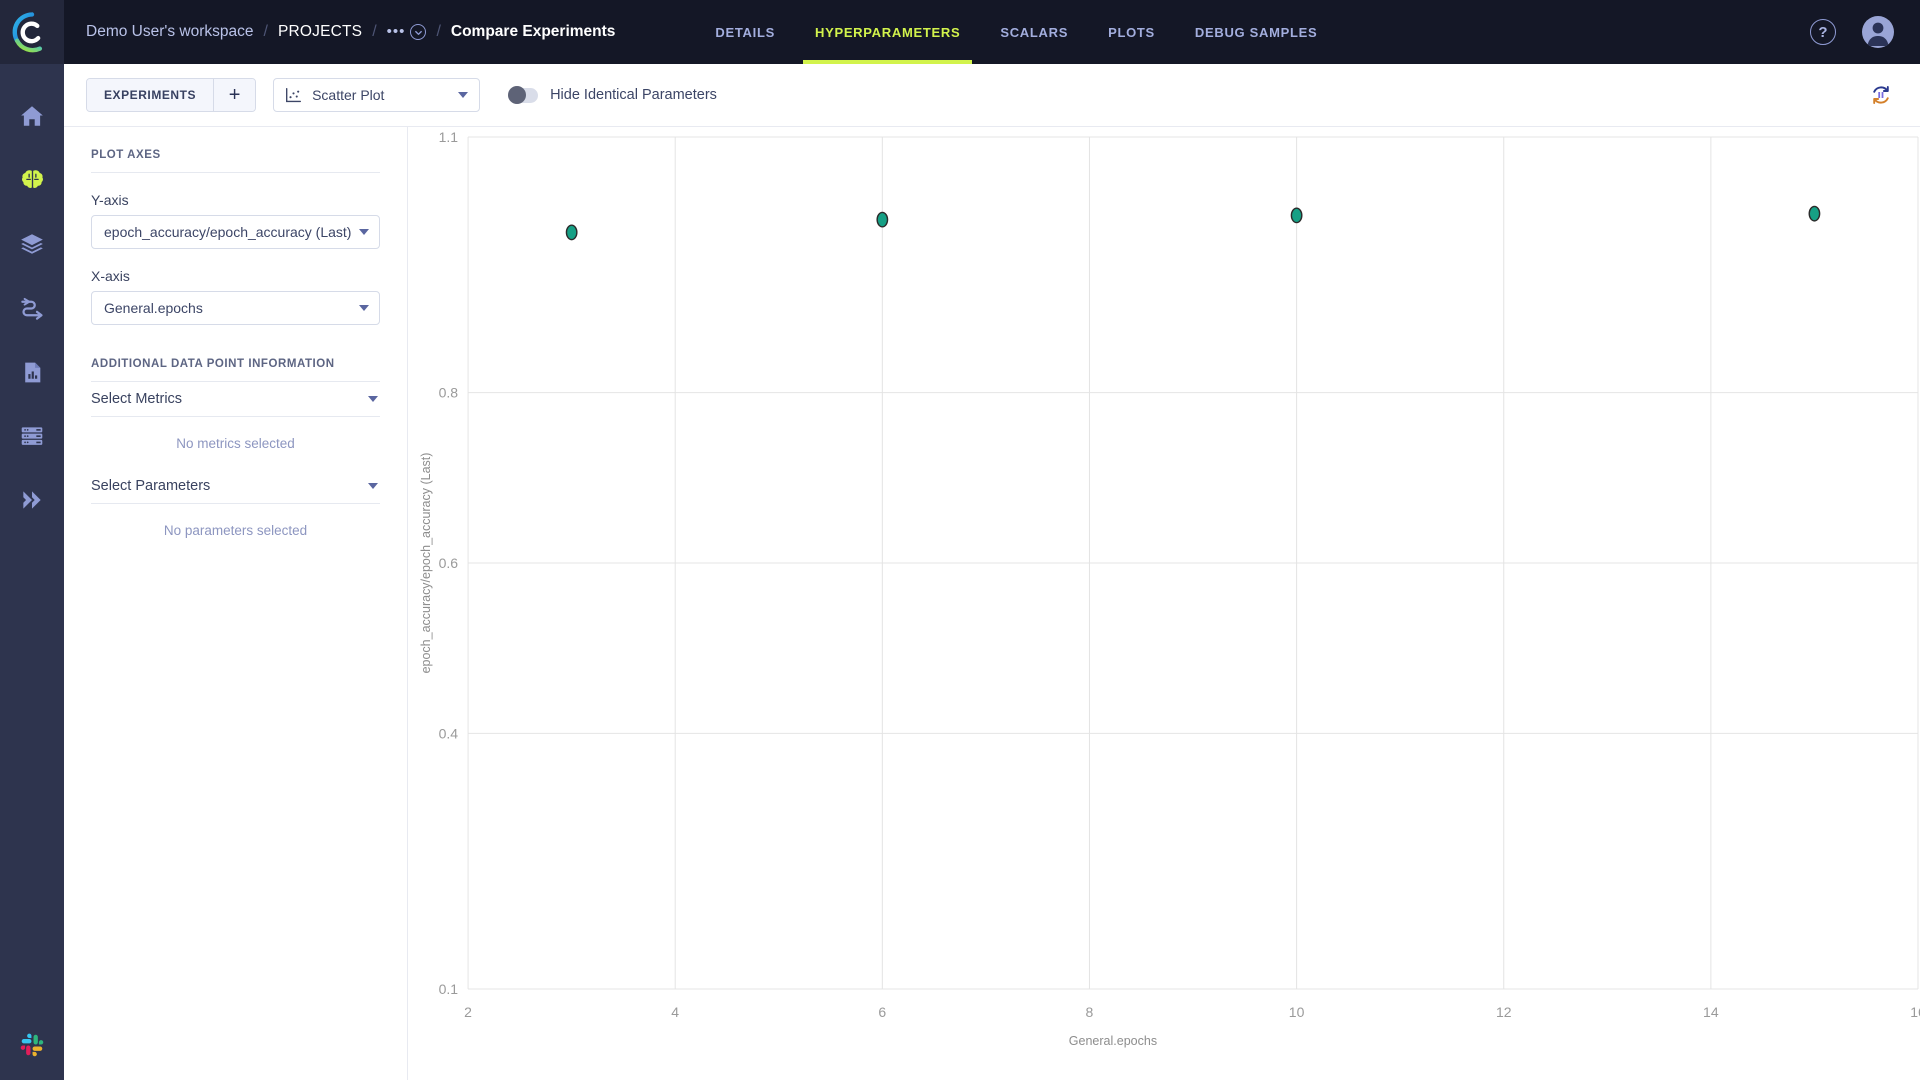  What do you see at coordinates (1915, 1012) in the screenshot?
I see `x-tick-label: 16` at bounding box center [1915, 1012].